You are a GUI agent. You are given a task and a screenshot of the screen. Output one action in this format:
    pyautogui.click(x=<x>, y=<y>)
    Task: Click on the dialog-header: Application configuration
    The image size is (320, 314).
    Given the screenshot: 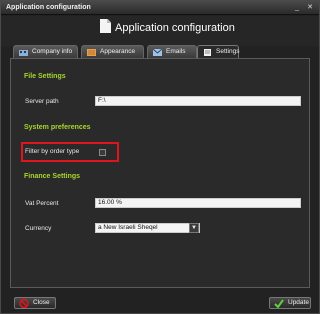 What is the action you would take?
    pyautogui.click(x=160, y=31)
    